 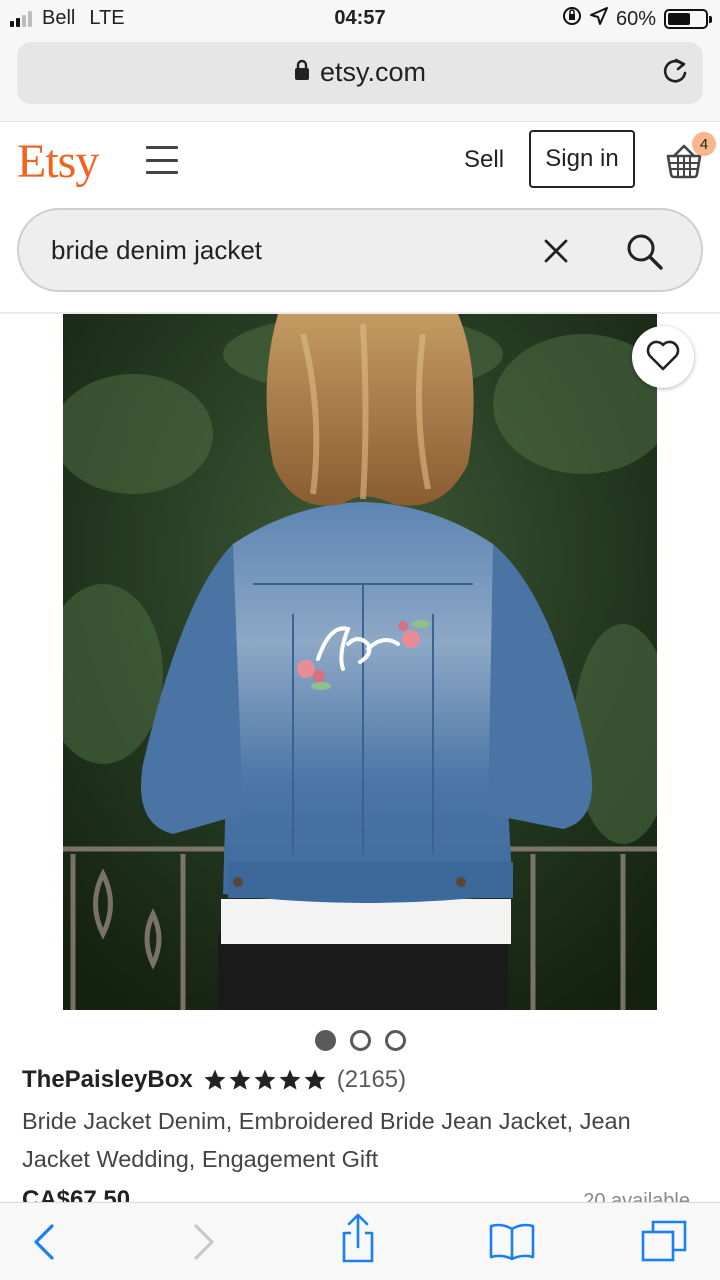 I want to click on share-icon, so click(x=358, y=1241).